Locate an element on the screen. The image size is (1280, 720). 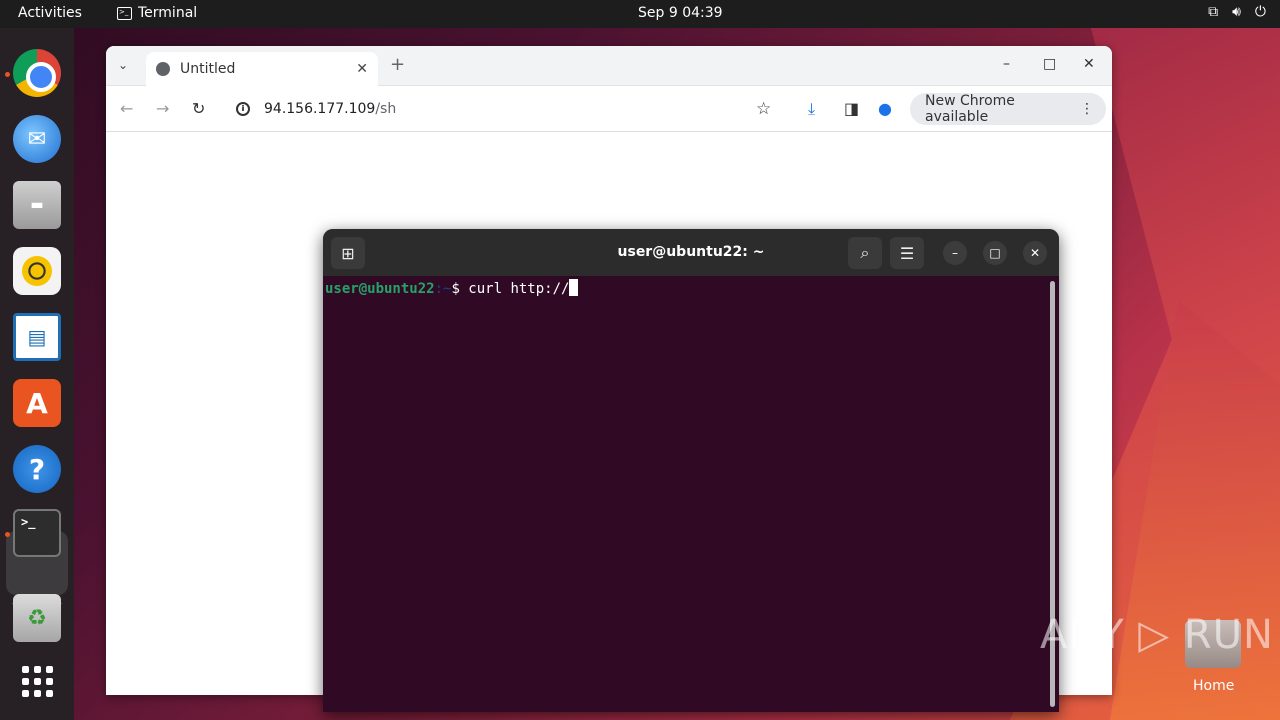
dock-rhythmbox is located at coordinates (37, 271).